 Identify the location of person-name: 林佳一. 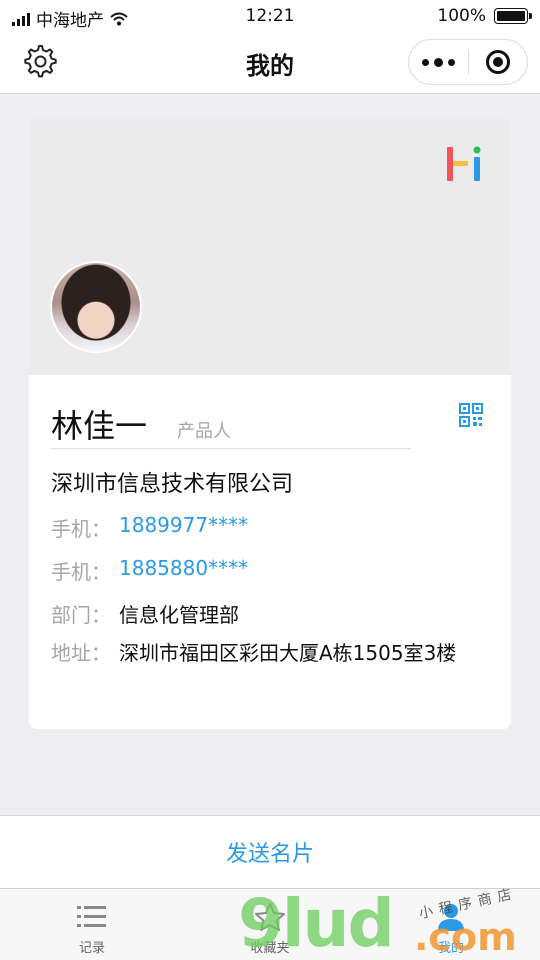
(99, 426).